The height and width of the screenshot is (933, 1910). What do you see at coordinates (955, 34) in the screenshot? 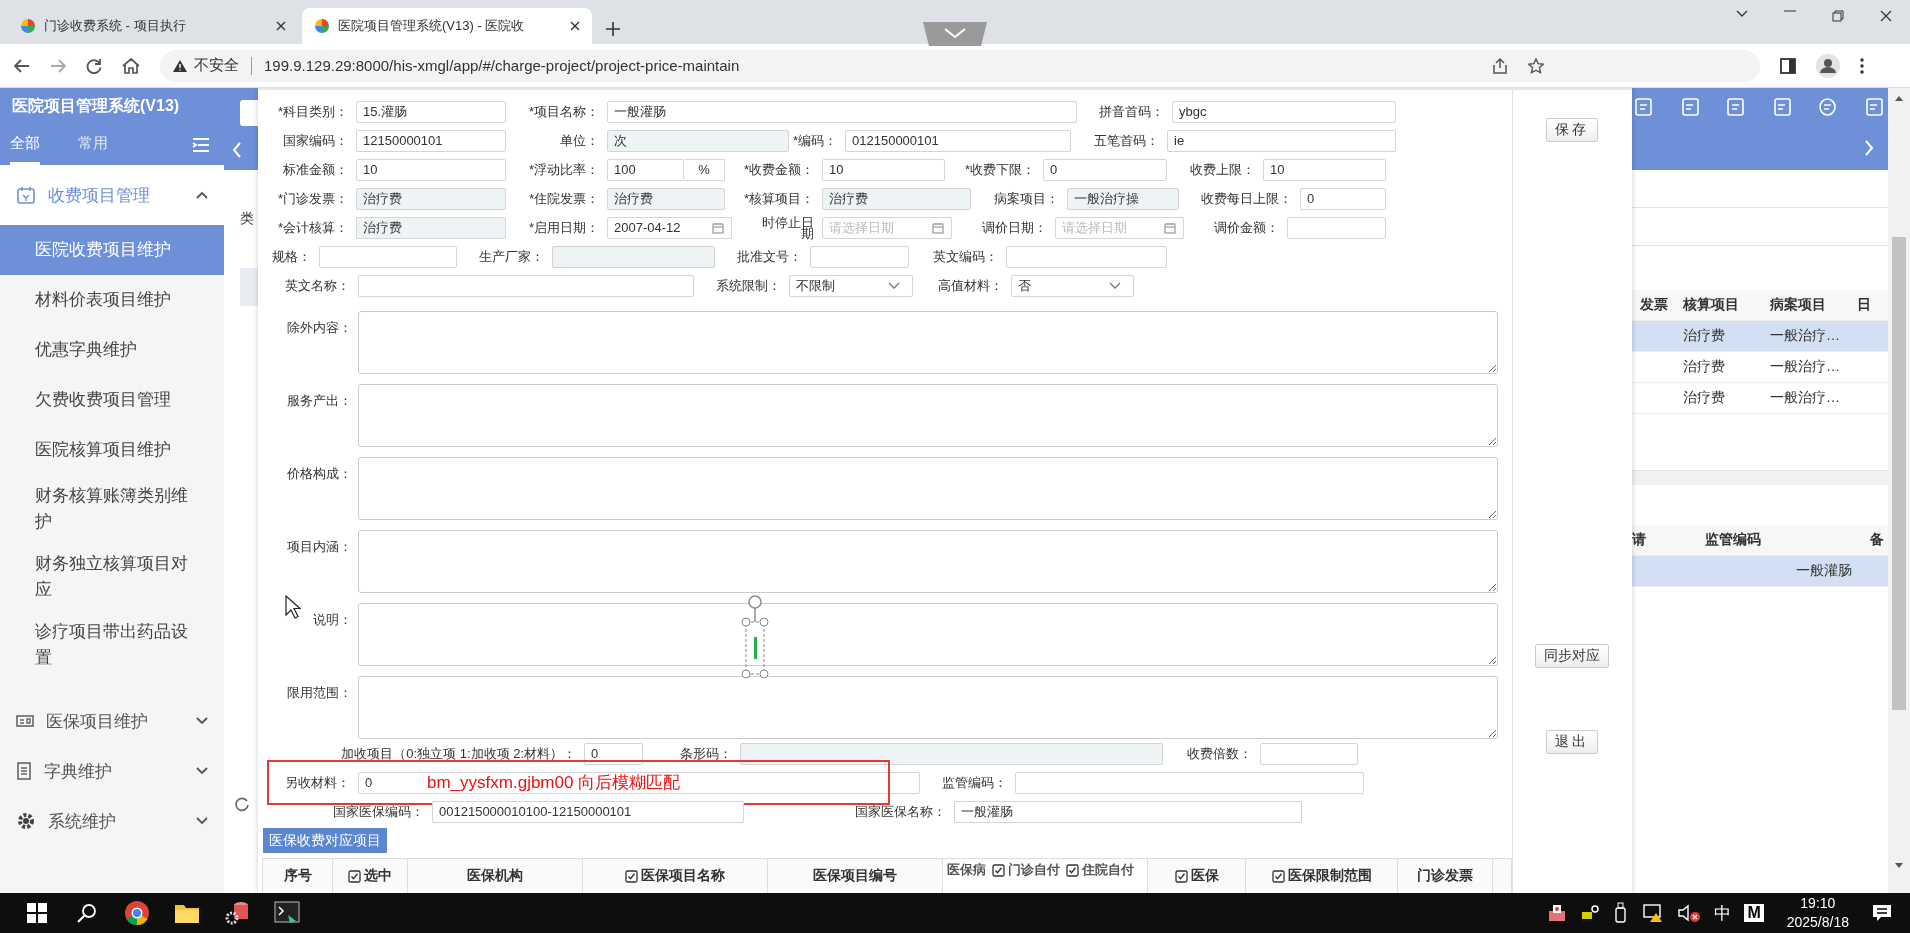
I see `dropdown-handle-icon` at bounding box center [955, 34].